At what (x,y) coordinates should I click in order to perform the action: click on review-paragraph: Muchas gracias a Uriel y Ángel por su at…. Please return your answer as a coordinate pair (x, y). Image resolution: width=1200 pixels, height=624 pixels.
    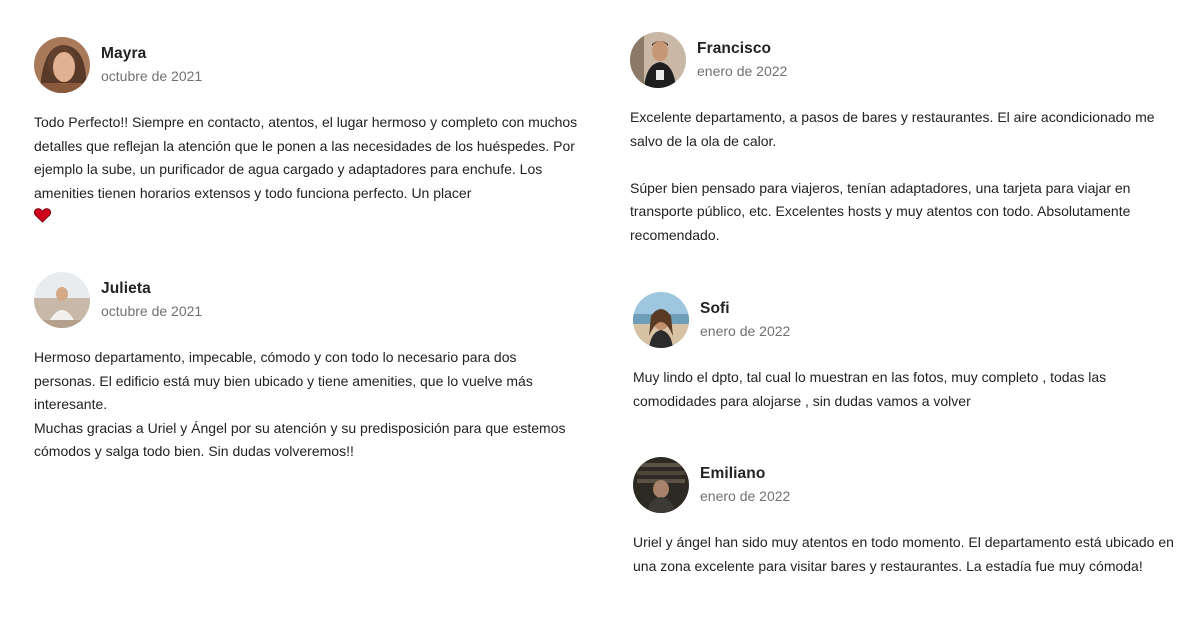
    Looking at the image, I should click on (300, 439).